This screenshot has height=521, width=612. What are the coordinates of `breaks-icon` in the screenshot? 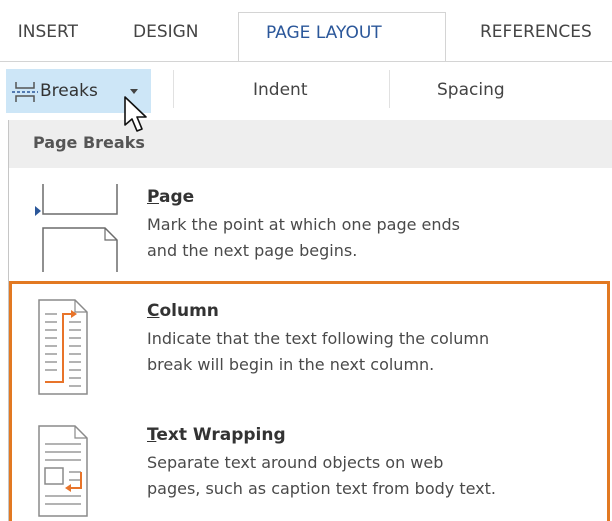 It's located at (25, 92).